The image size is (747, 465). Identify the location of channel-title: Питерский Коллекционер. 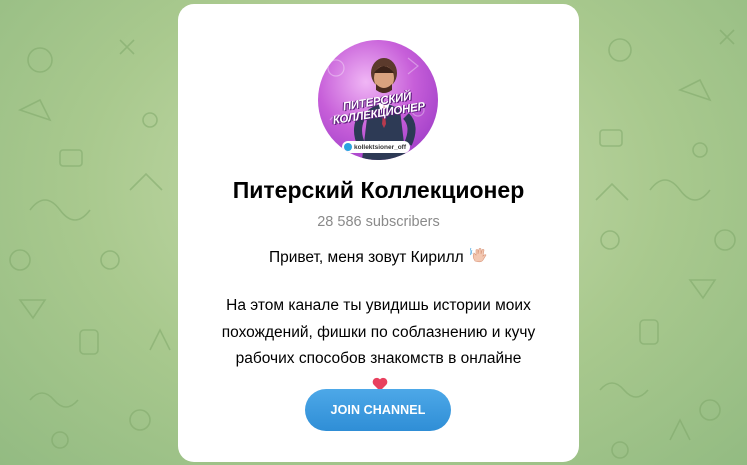
(378, 190).